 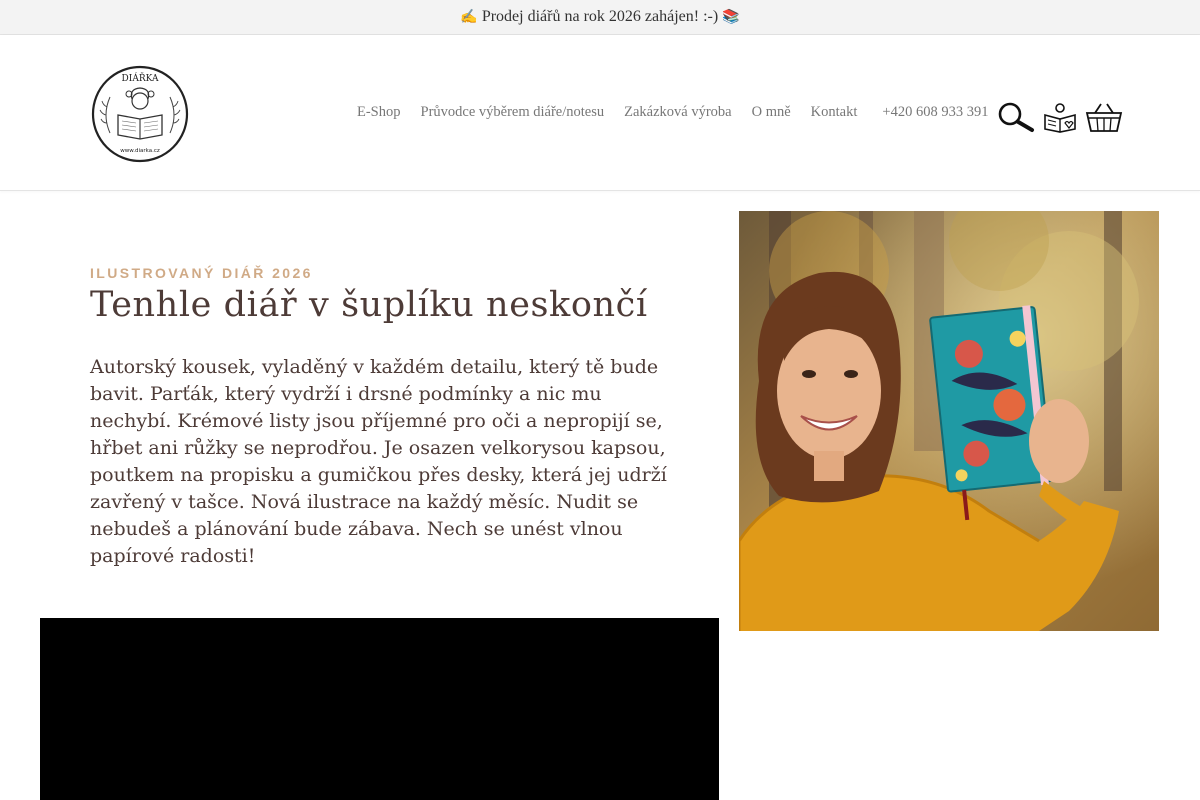 What do you see at coordinates (834, 112) in the screenshot?
I see `nav-item-kontakt: Kontakt` at bounding box center [834, 112].